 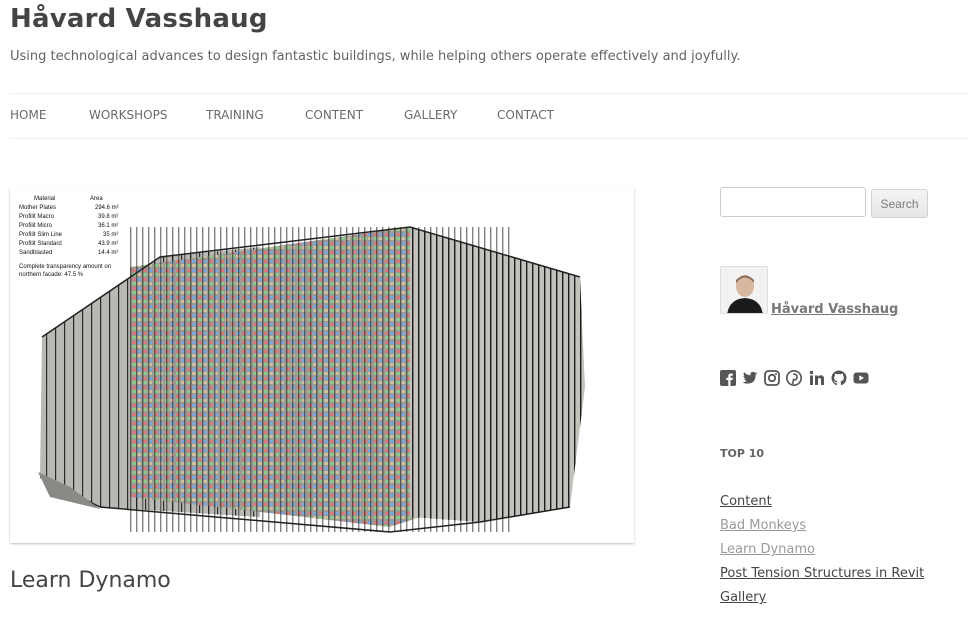 What do you see at coordinates (430, 115) in the screenshot?
I see `nav-gallery: GALLERY` at bounding box center [430, 115].